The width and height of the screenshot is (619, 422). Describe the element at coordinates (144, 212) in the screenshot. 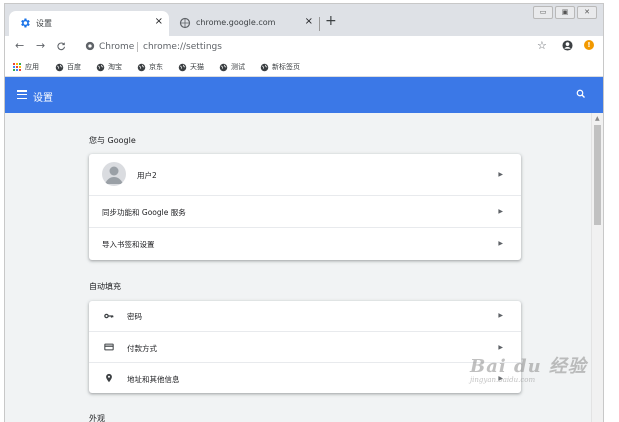

I see `row-label: 同步功能和 Google 服务` at that location.